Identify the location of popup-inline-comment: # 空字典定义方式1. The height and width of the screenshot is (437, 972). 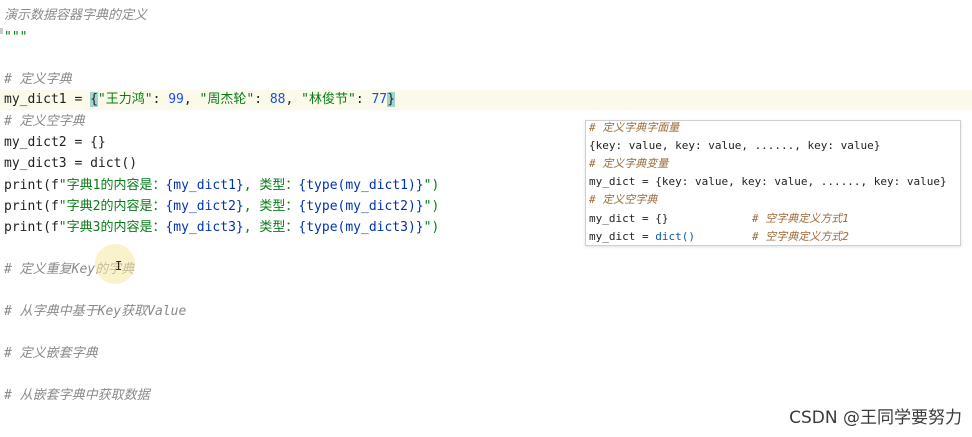
(800, 218).